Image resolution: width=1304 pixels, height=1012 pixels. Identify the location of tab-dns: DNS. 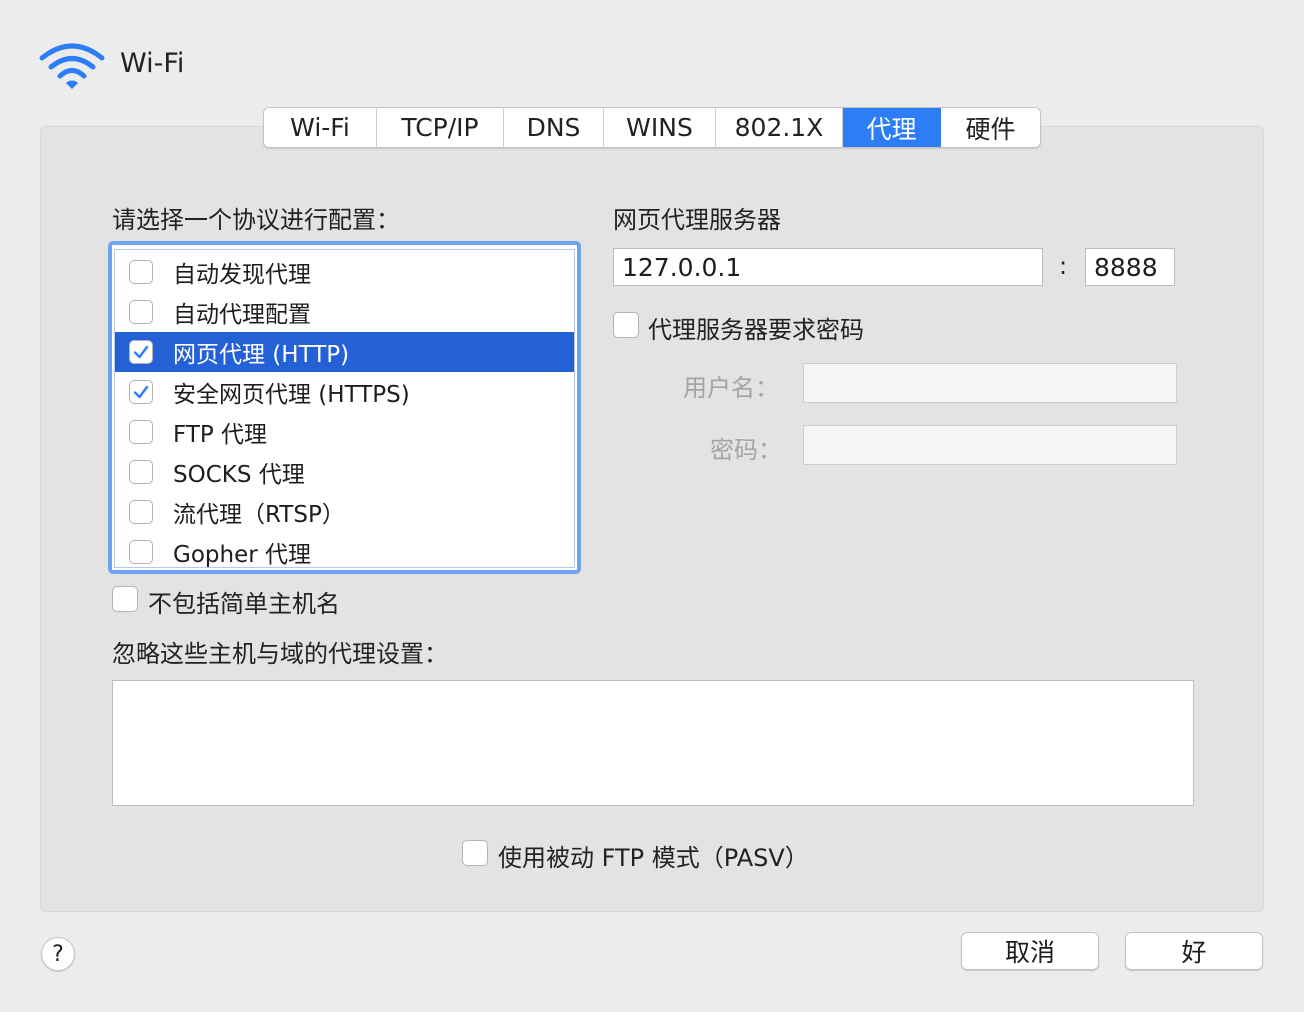
(554, 127).